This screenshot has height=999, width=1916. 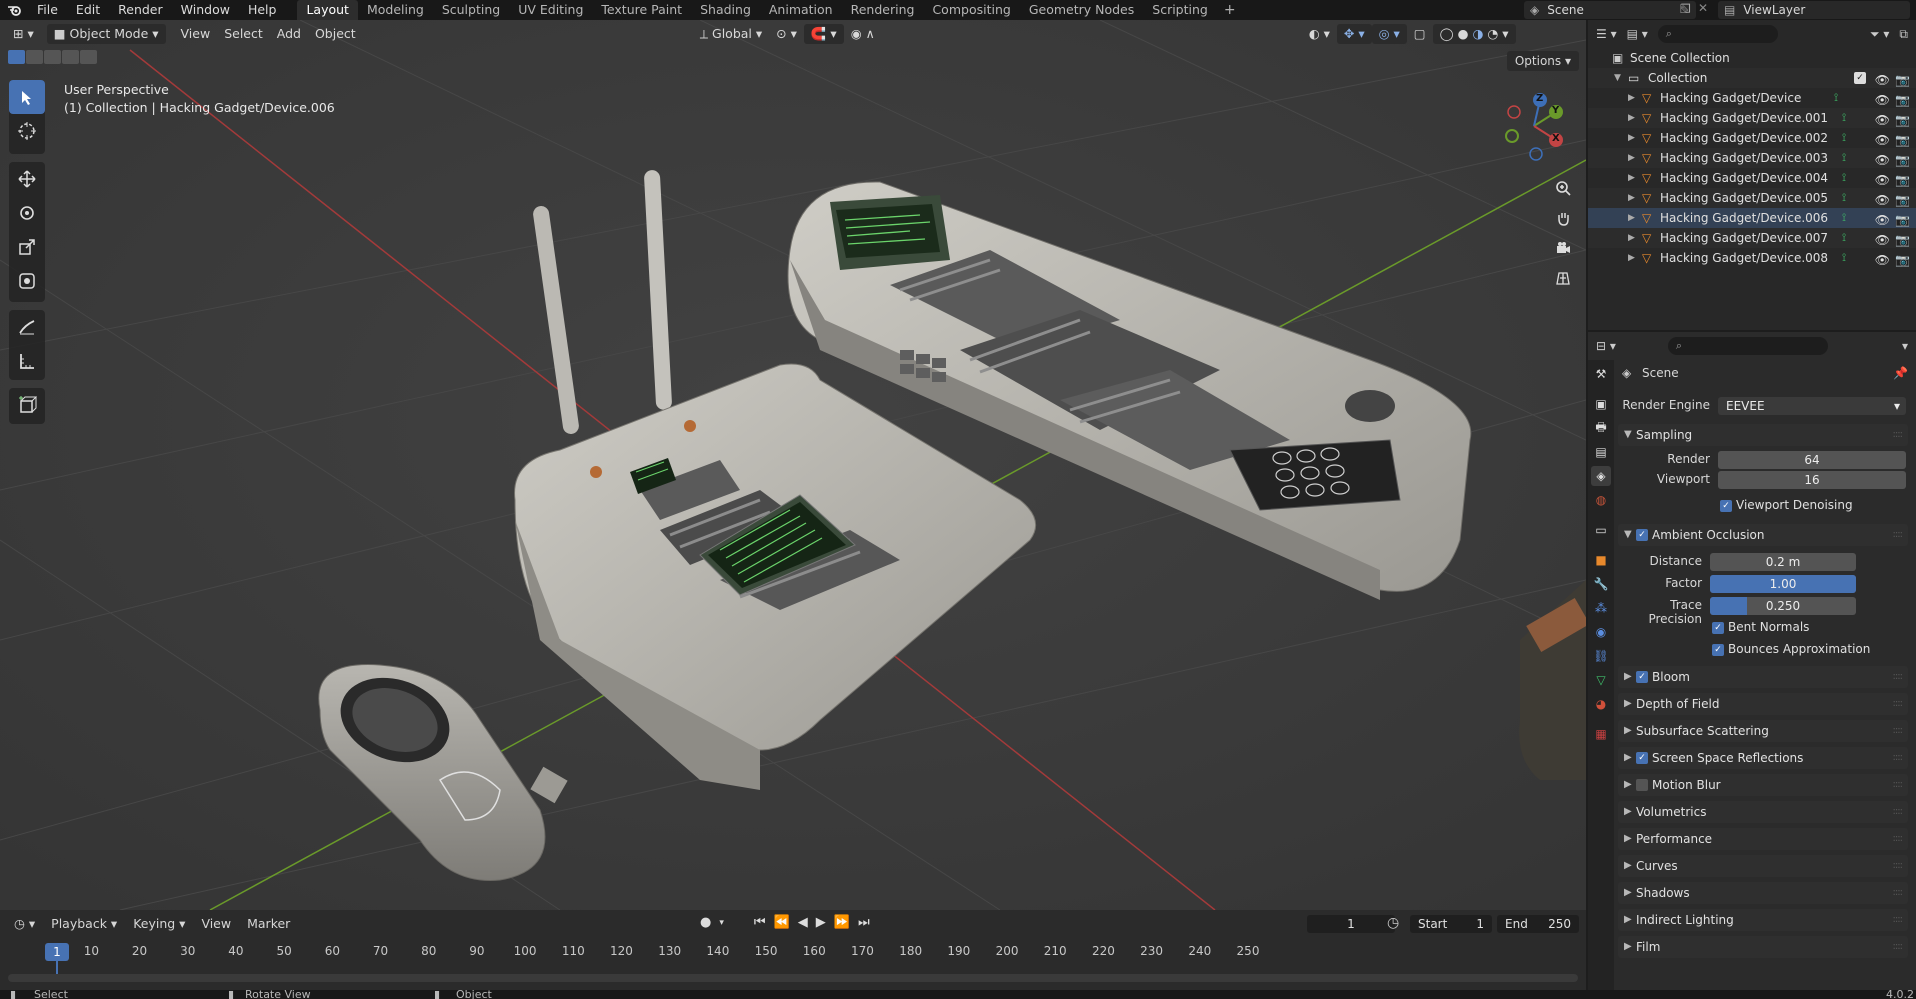 I want to click on tab-shading: Shading, so click(x=725, y=10).